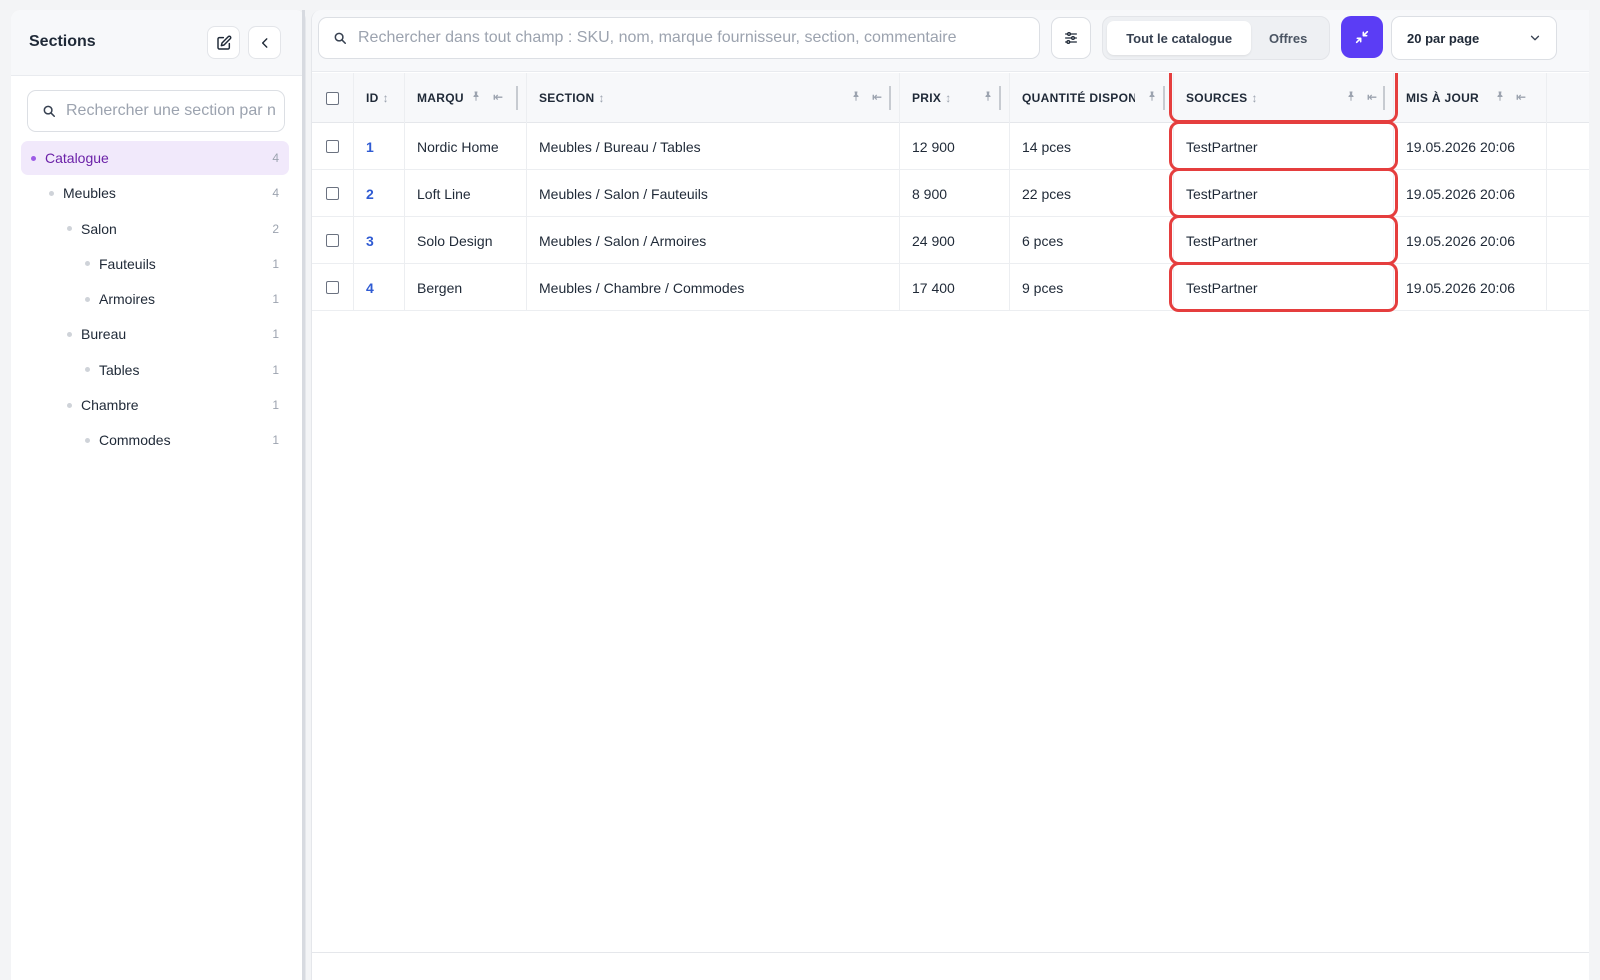 The width and height of the screenshot is (1600, 980). I want to click on price-cell: 24 900, so click(955, 240).